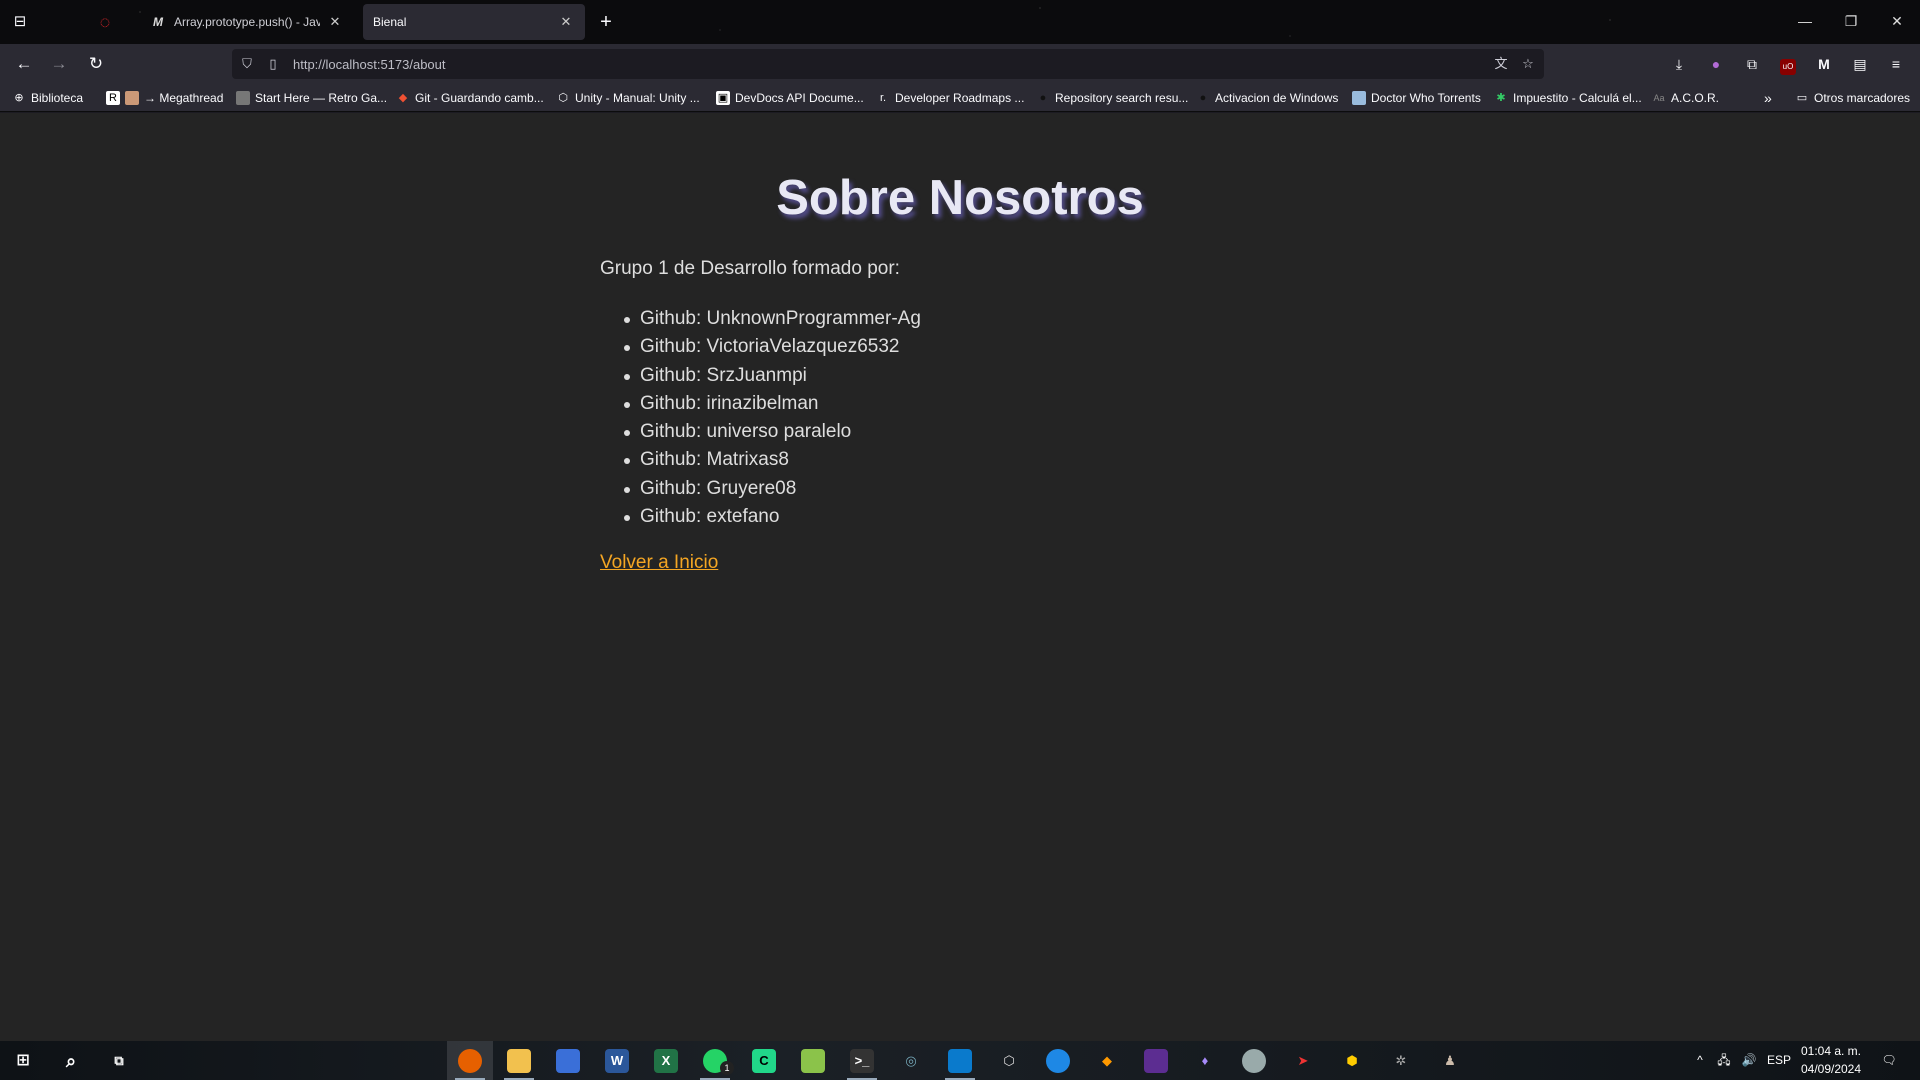 Image resolution: width=1920 pixels, height=1080 pixels. Describe the element at coordinates (474, 22) in the screenshot. I see `tab-bienal: Bienal ✕` at that location.